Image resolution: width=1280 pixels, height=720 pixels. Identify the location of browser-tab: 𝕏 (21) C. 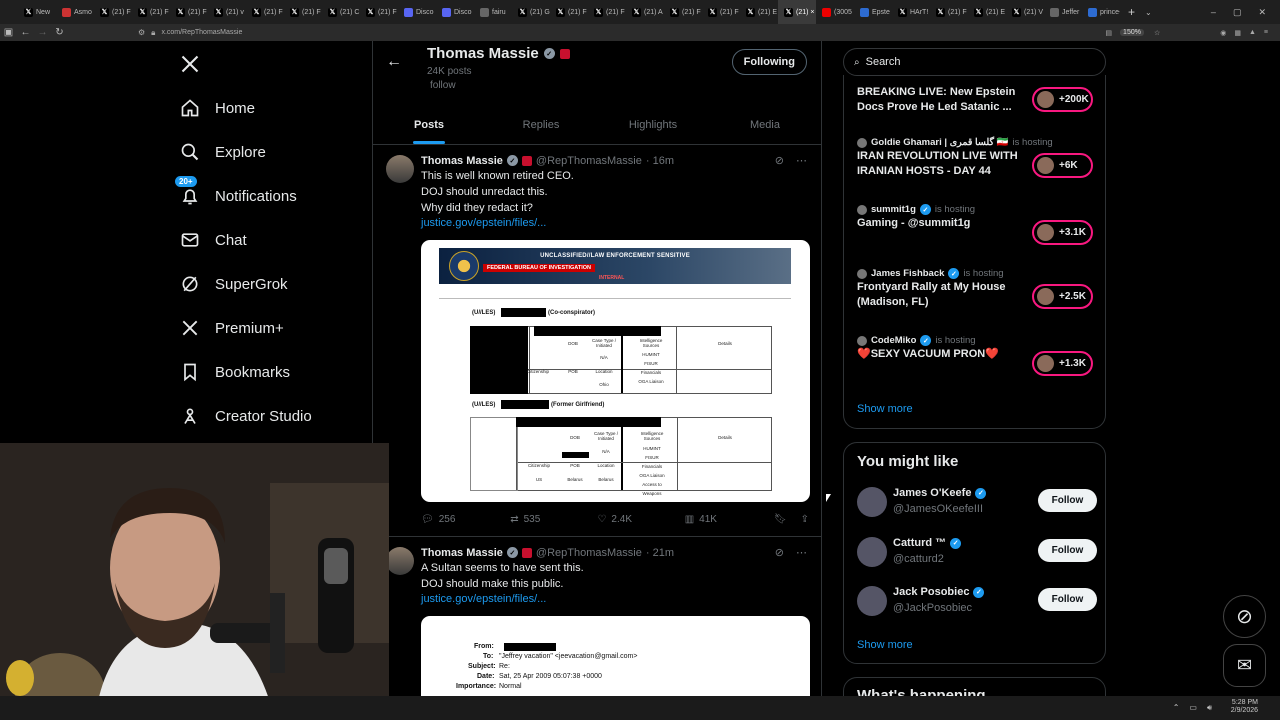
(341, 12).